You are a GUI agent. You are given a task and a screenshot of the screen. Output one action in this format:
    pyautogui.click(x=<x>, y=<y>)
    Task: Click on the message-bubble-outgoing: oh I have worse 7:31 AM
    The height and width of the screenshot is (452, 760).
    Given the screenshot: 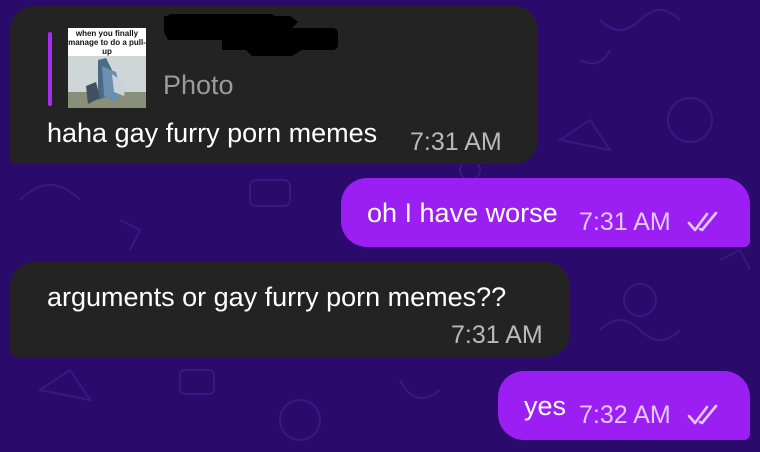 What is the action you would take?
    pyautogui.click(x=545, y=212)
    